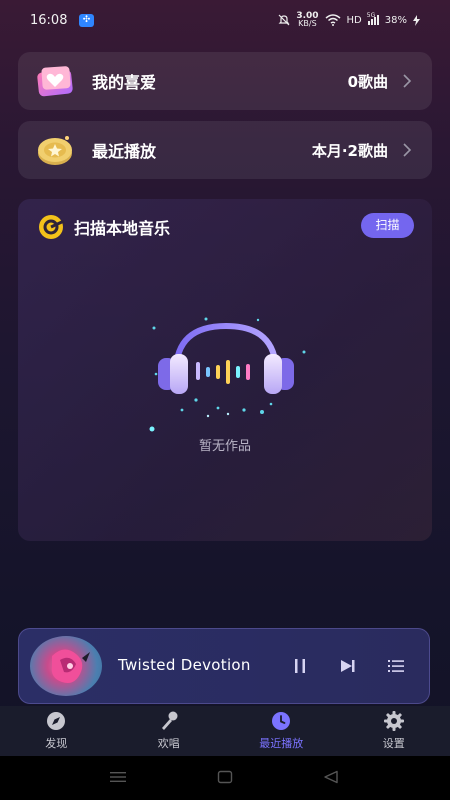  I want to click on network-speed: 3.00 KB/S, so click(307, 20).